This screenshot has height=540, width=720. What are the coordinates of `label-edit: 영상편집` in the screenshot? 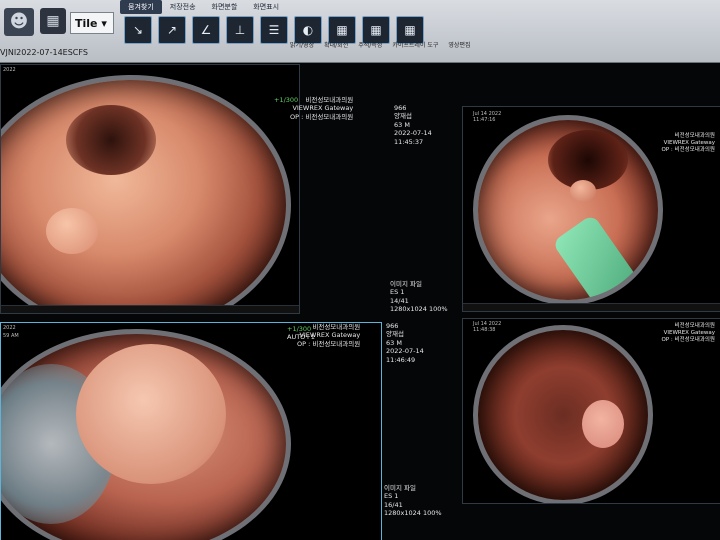 It's located at (459, 44).